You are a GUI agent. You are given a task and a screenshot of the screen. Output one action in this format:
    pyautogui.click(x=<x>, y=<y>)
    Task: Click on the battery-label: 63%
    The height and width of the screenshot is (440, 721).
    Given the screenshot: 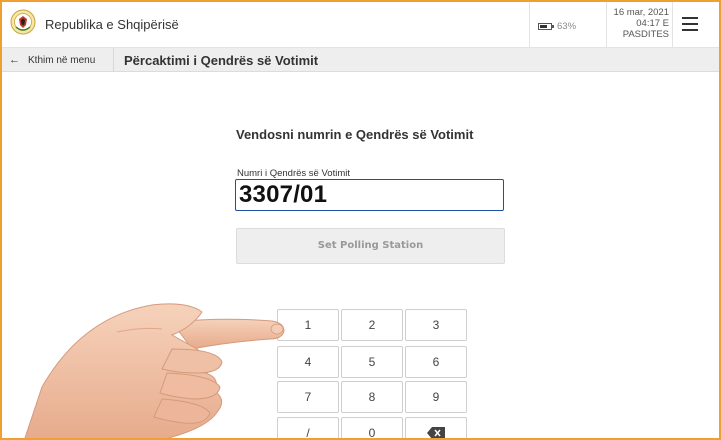 What is the action you would take?
    pyautogui.click(x=567, y=26)
    